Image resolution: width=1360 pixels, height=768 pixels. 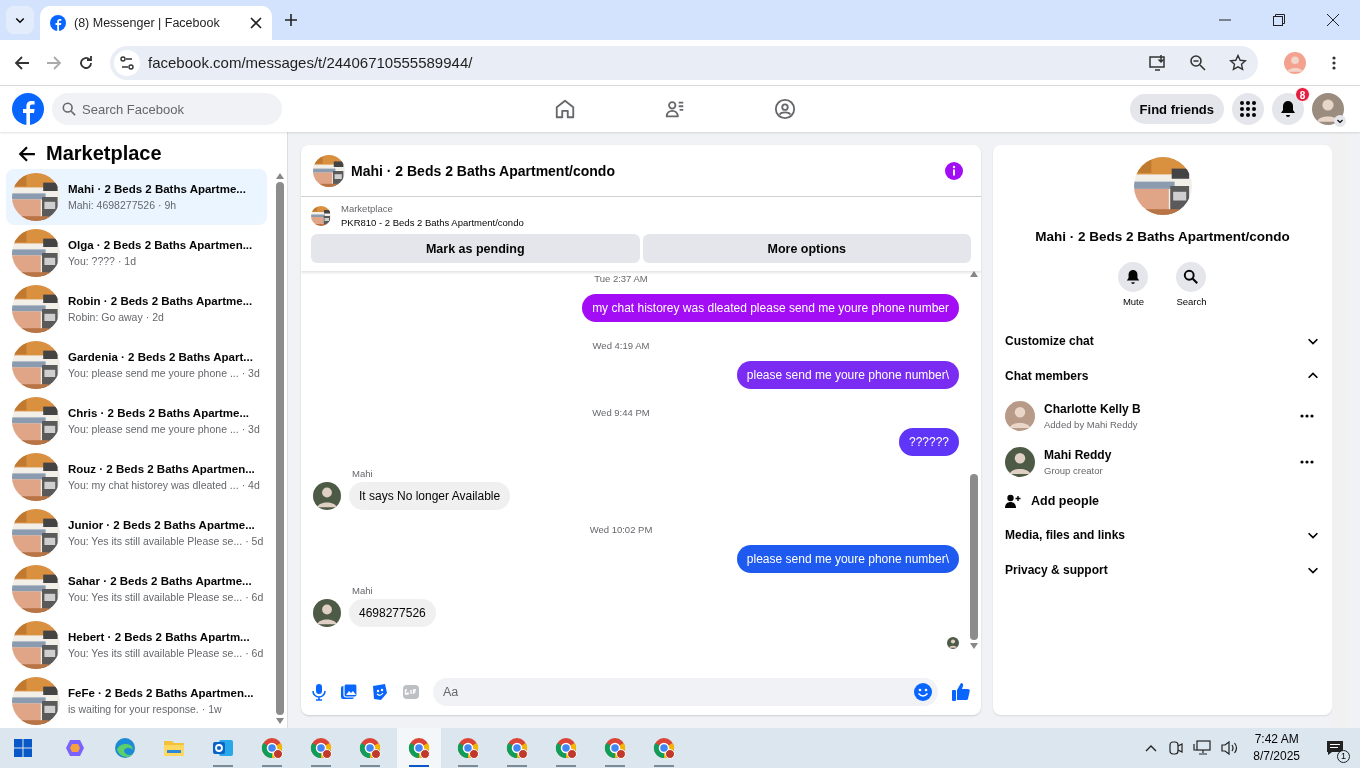 I want to click on conversation-item: Olga · 2 Beds 2 Baths Apartmen... You: ???? · 1d, so click(x=136, y=253).